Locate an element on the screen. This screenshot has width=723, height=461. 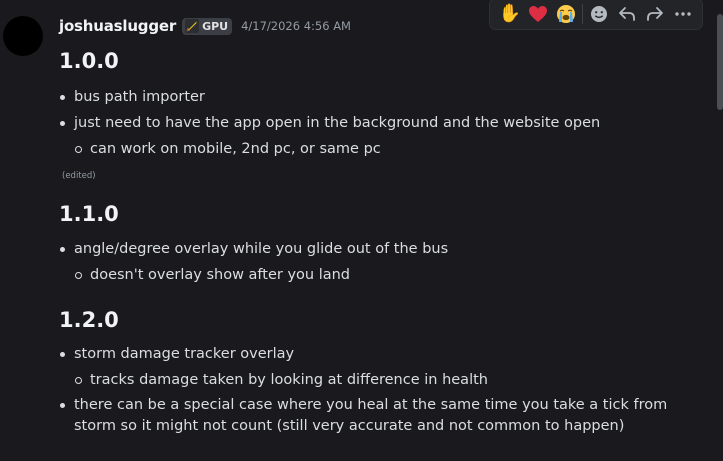
forward-button is located at coordinates (655, 14).